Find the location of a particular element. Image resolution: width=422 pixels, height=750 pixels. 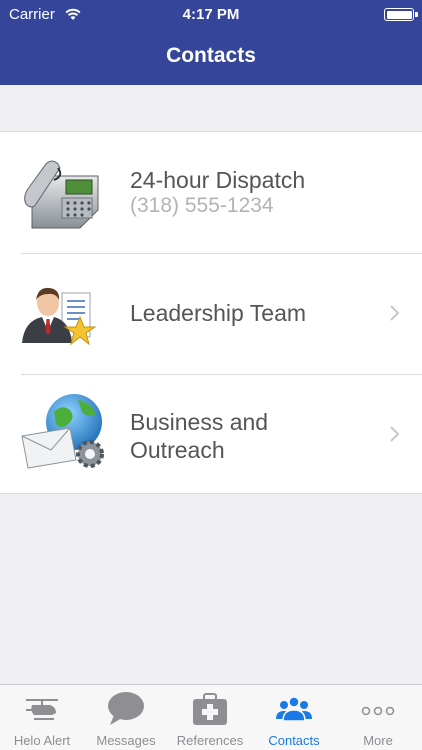

navigation-bar: Carrier 4:17 PM Contacts is located at coordinates (211, 42).